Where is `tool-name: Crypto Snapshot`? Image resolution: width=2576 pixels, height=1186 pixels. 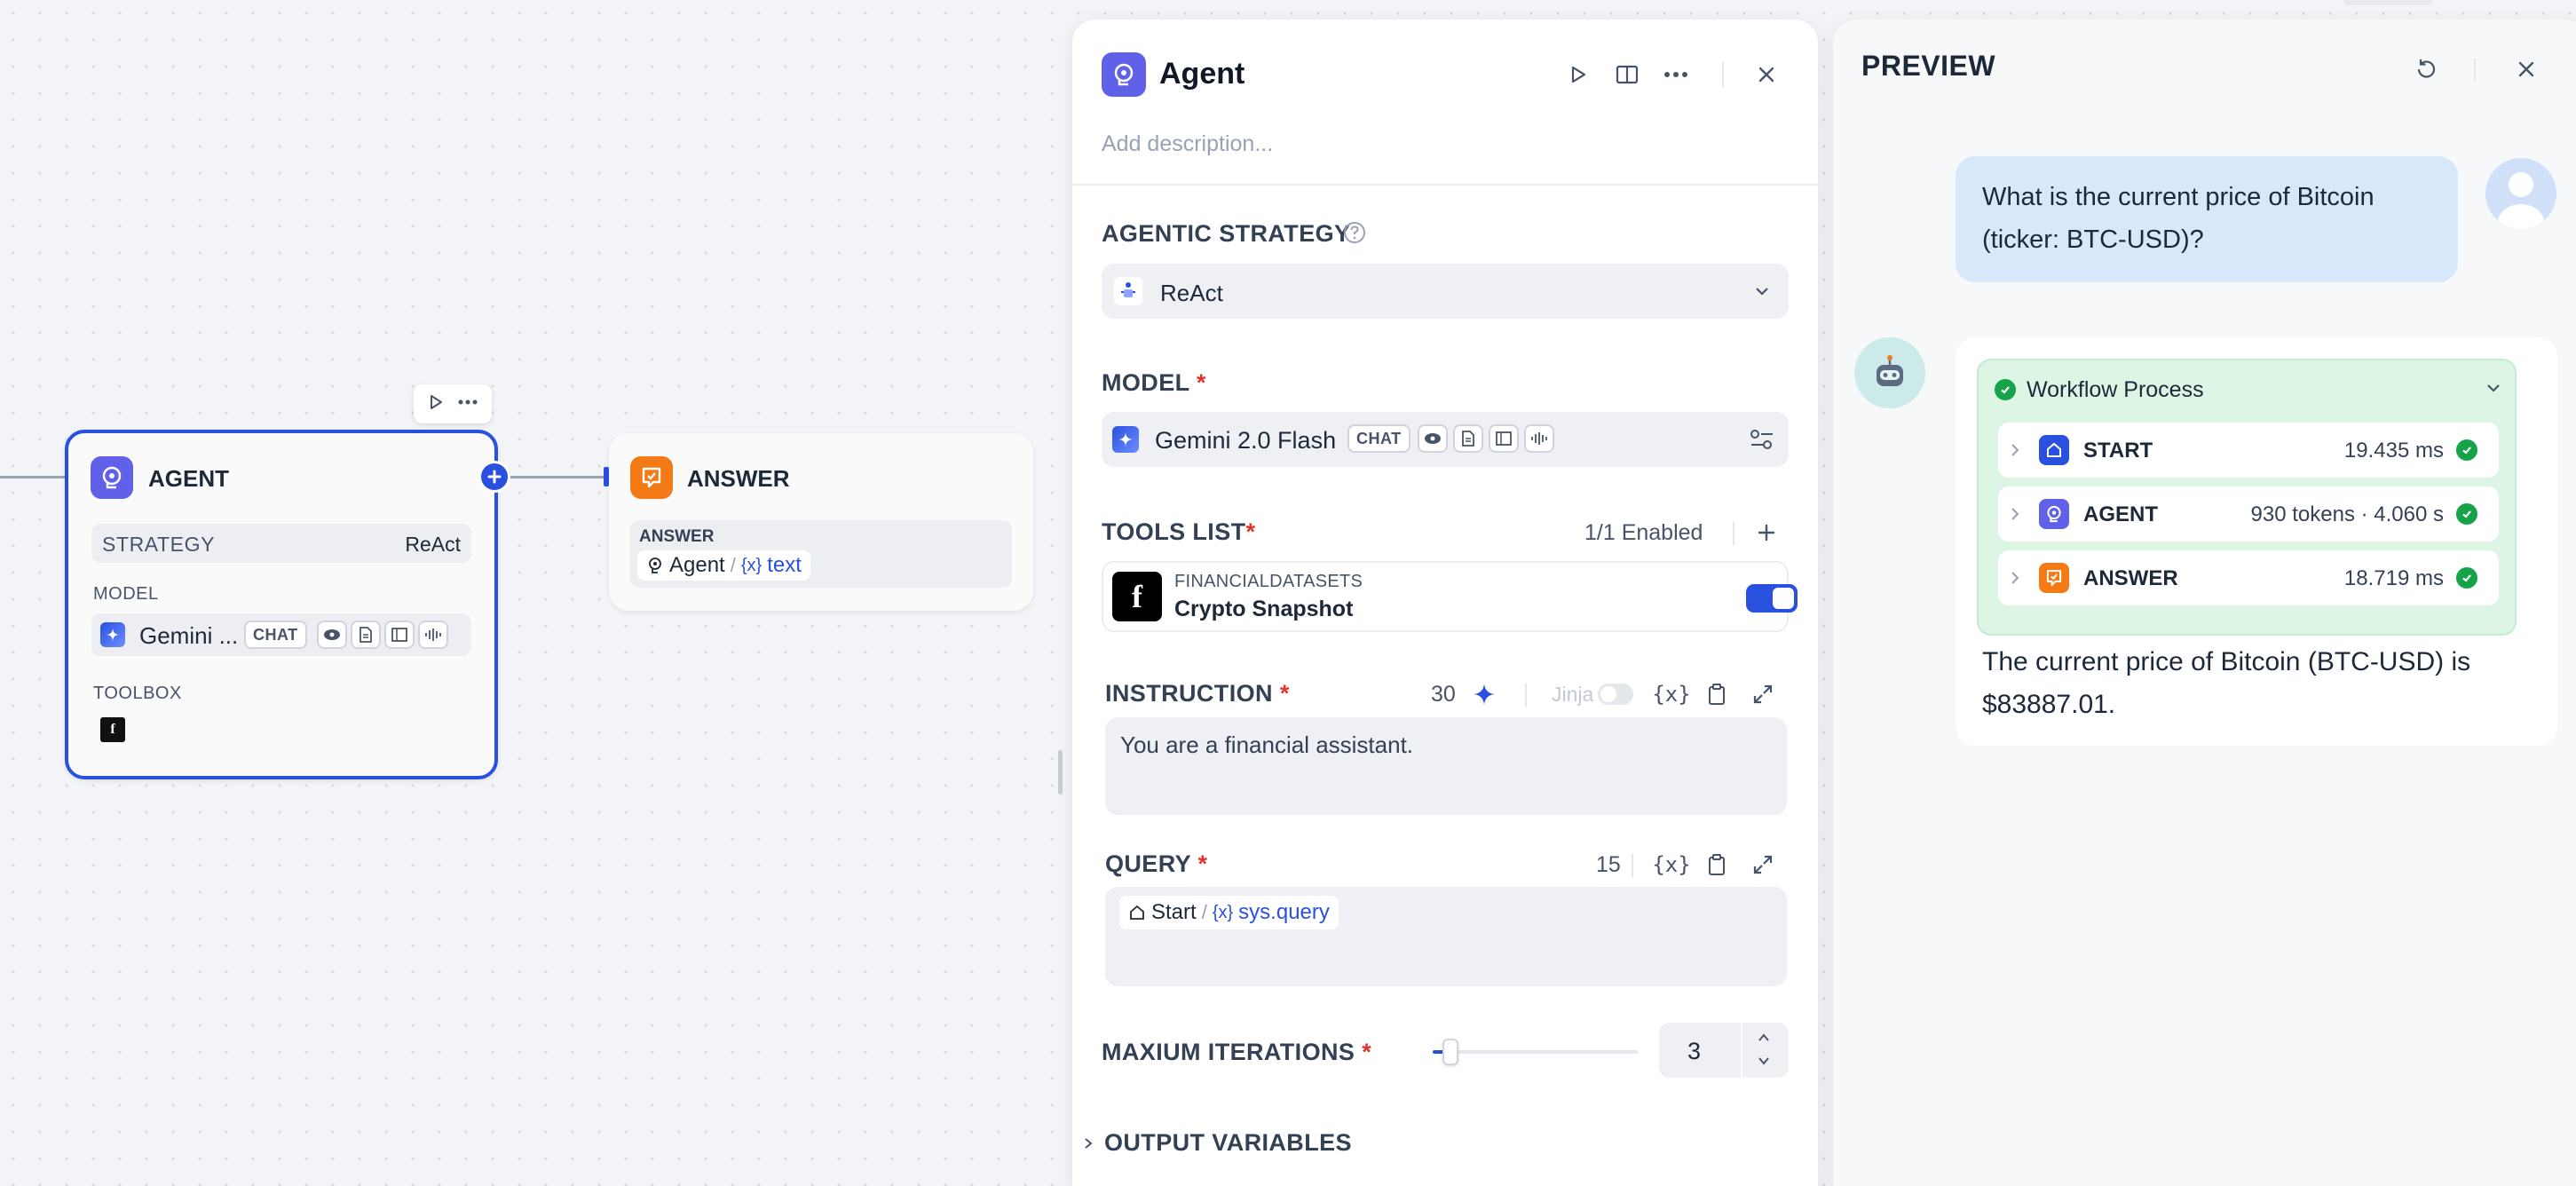
tool-name: Crypto Snapshot is located at coordinates (1264, 609).